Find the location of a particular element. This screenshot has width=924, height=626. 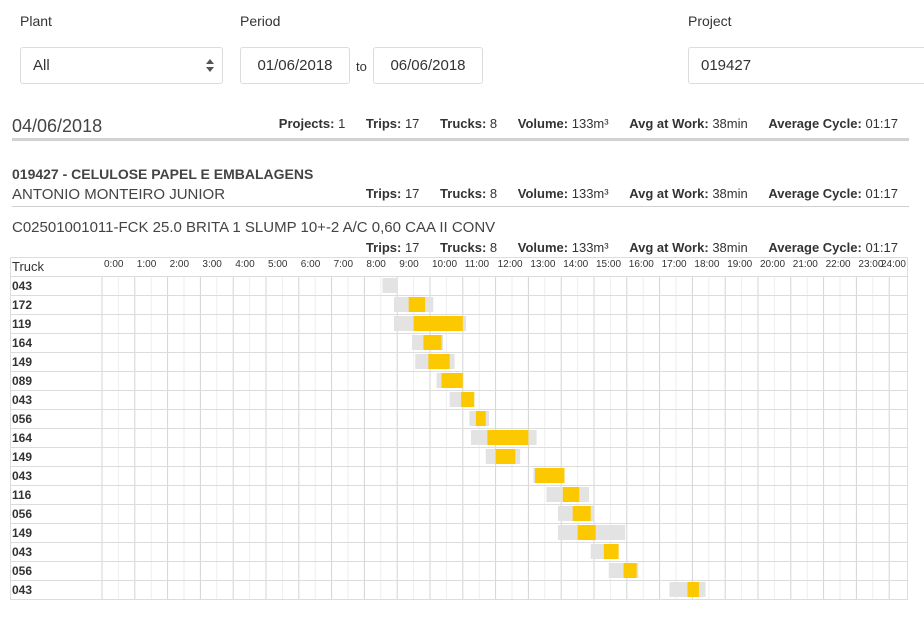

period-label: Period is located at coordinates (260, 21).